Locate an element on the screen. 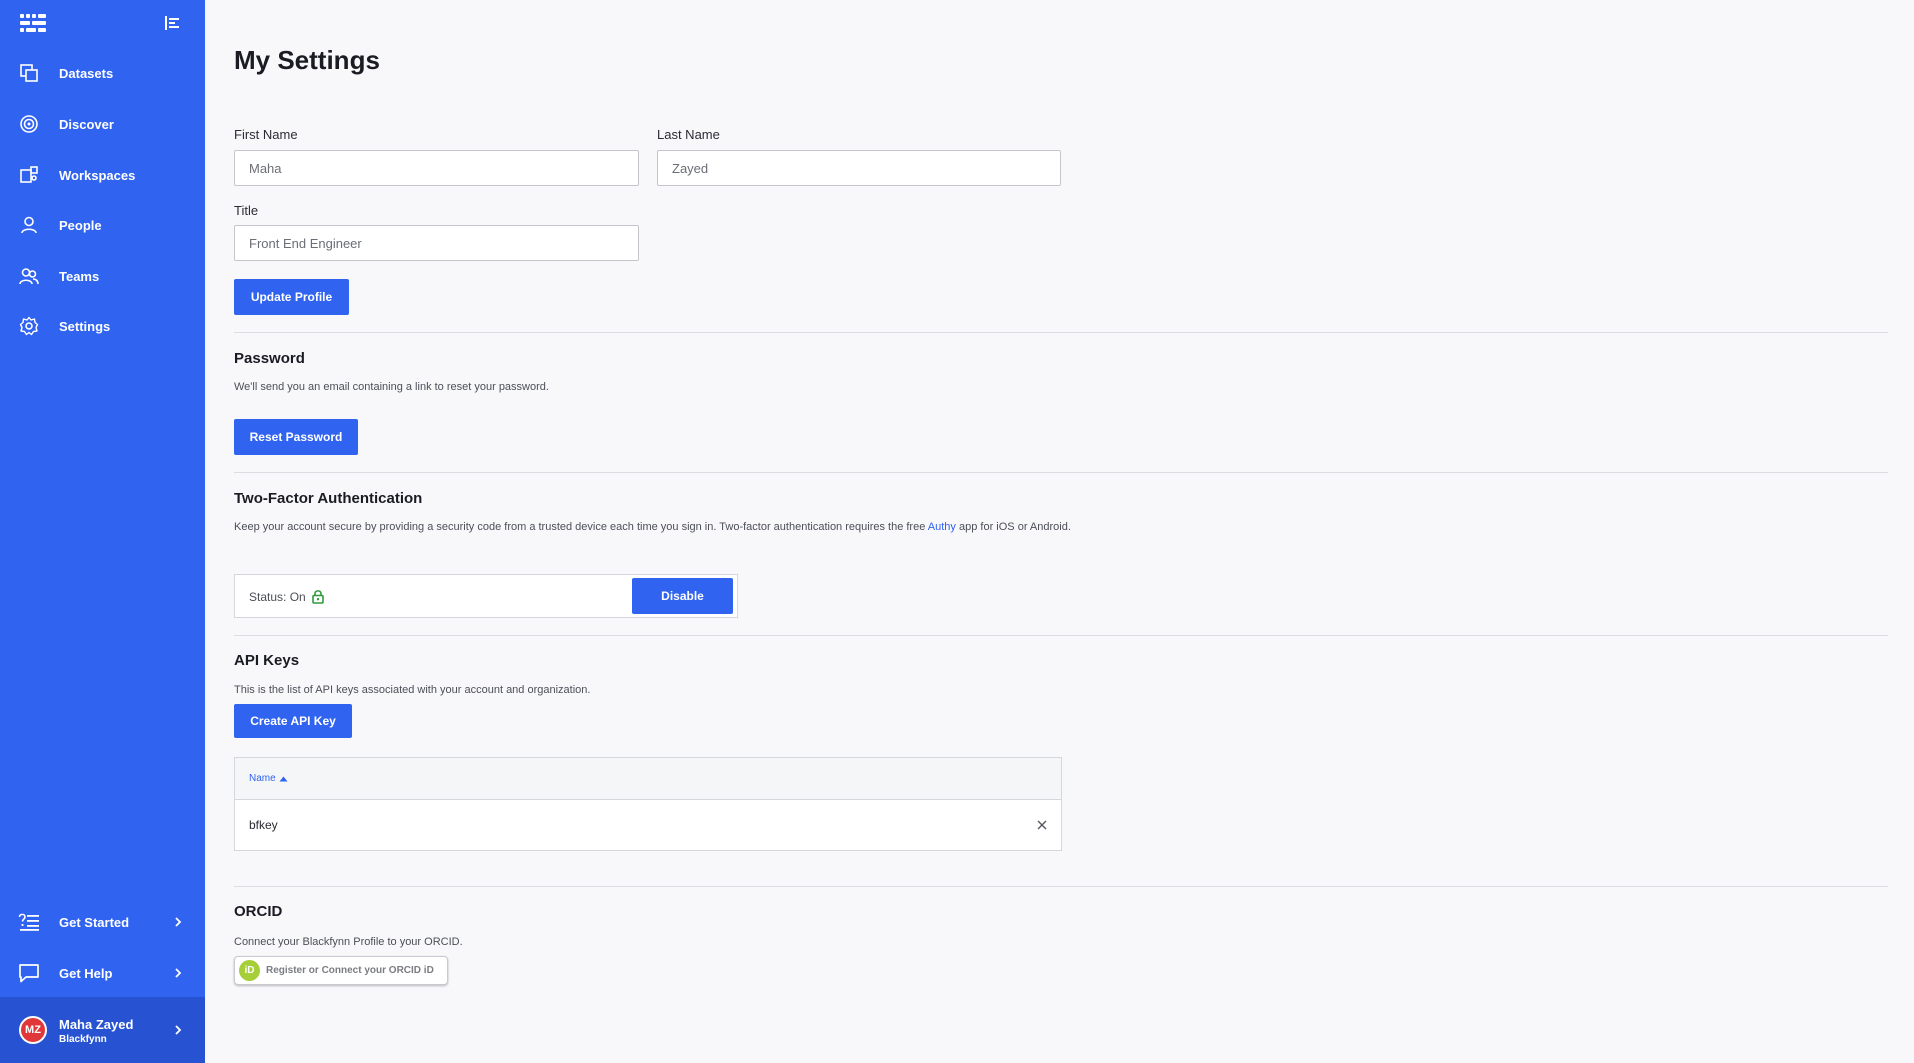 Image resolution: width=1914 pixels, height=1063 pixels. sidebar-item-people: People is located at coordinates (102, 225).